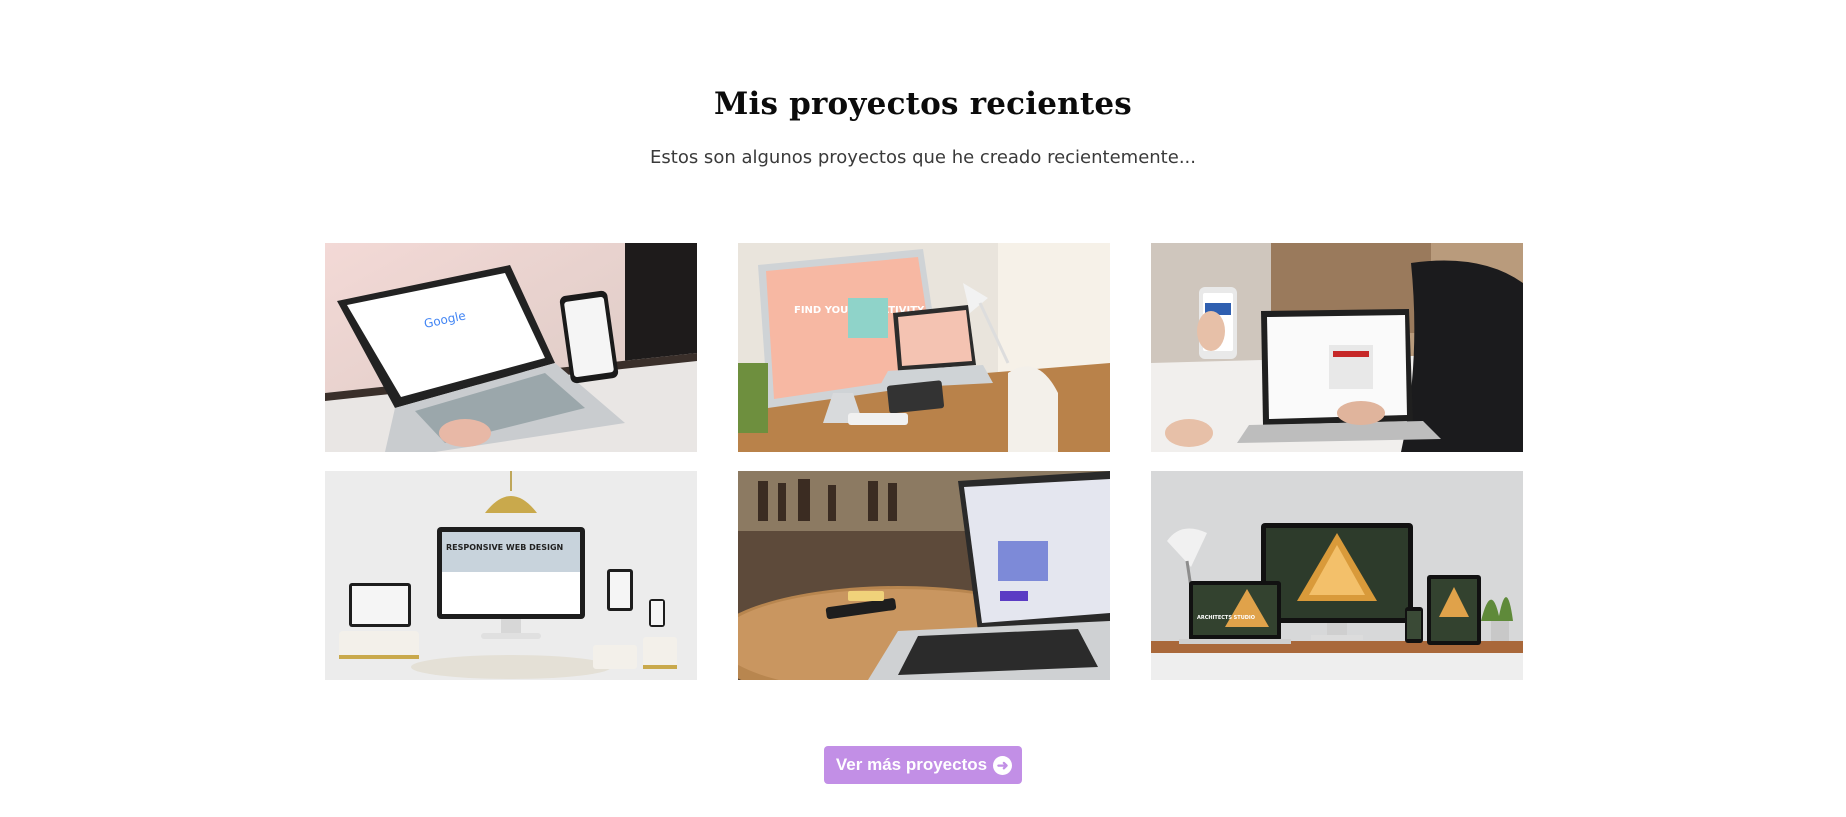  I want to click on see-more-projects-label: Ver más proyectos, so click(911, 764).